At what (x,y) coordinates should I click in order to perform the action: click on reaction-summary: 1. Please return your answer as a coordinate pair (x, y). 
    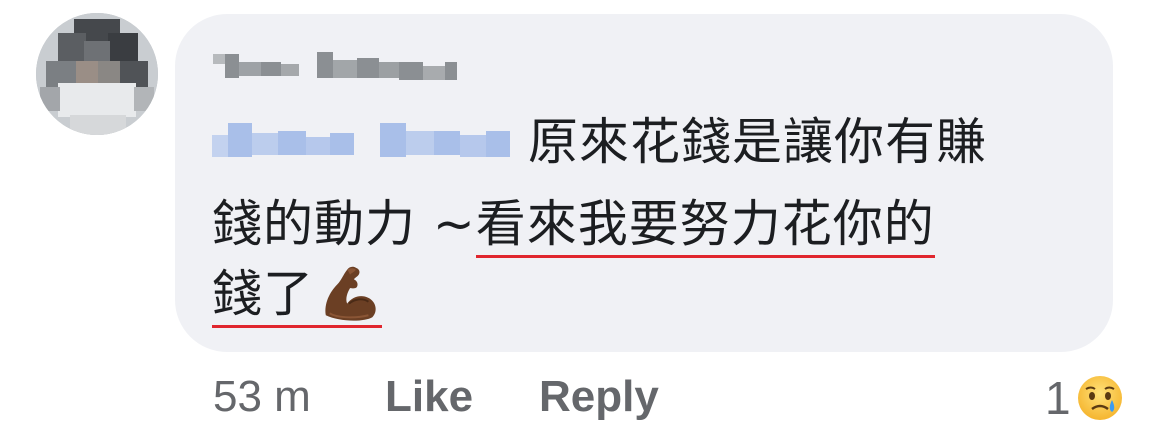
    Looking at the image, I should click on (1085, 398).